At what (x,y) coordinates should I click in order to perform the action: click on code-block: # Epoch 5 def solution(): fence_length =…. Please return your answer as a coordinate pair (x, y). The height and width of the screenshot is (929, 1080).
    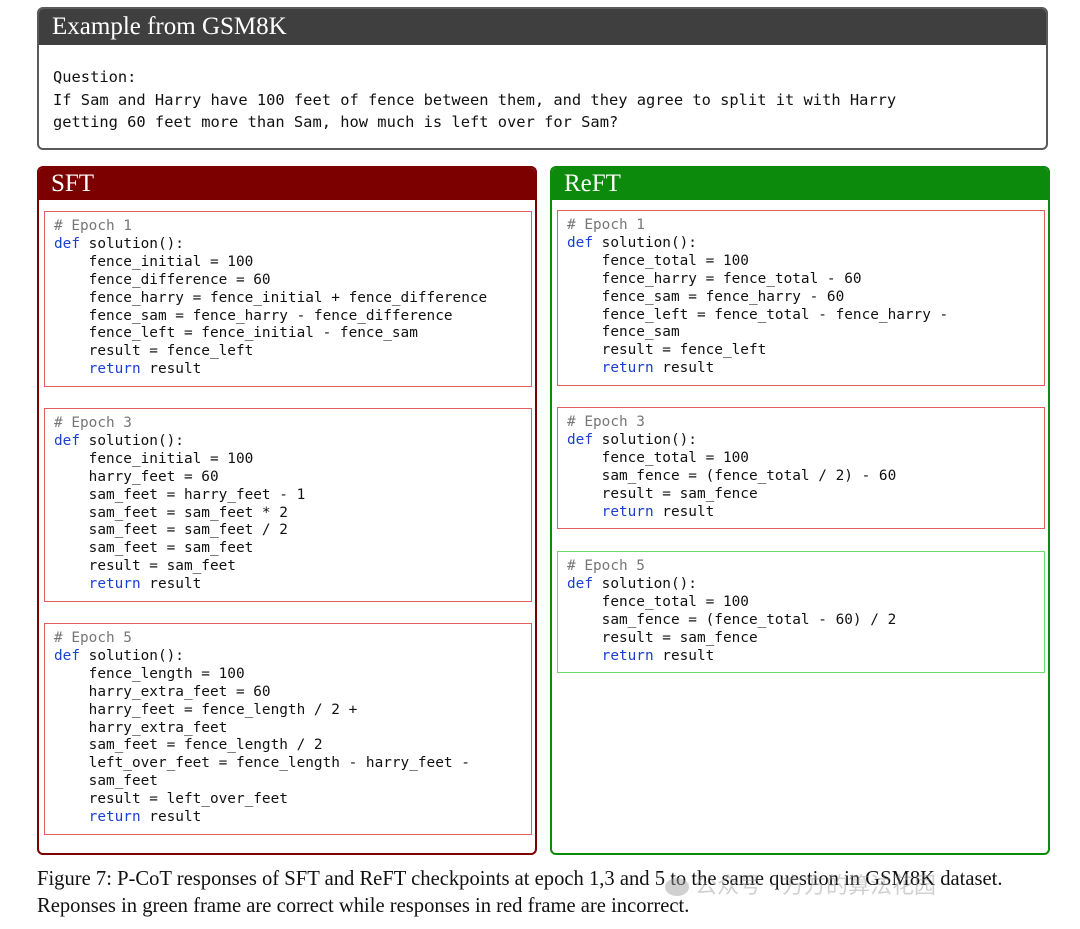
    Looking at the image, I should click on (292, 728).